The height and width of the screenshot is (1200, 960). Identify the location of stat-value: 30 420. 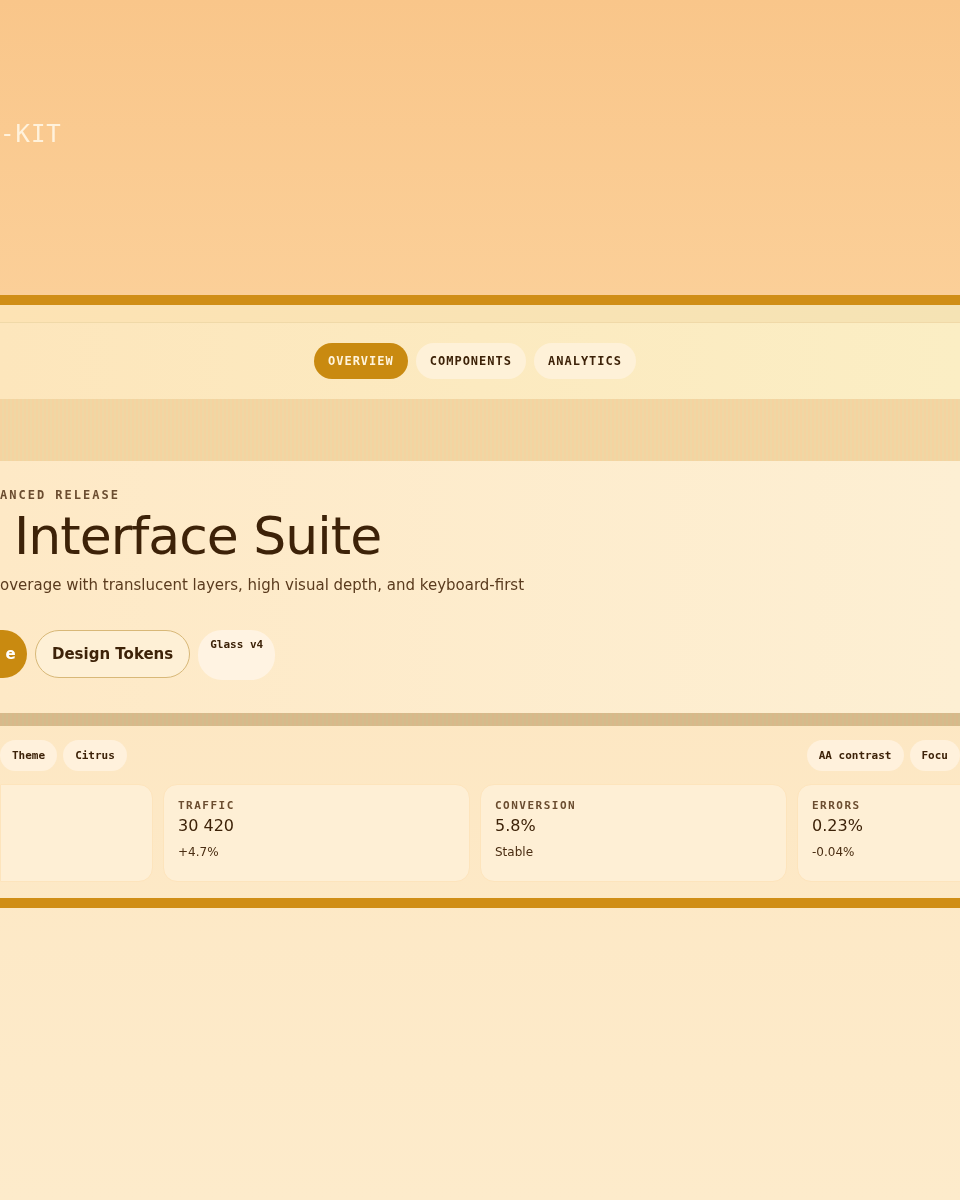
(206, 825).